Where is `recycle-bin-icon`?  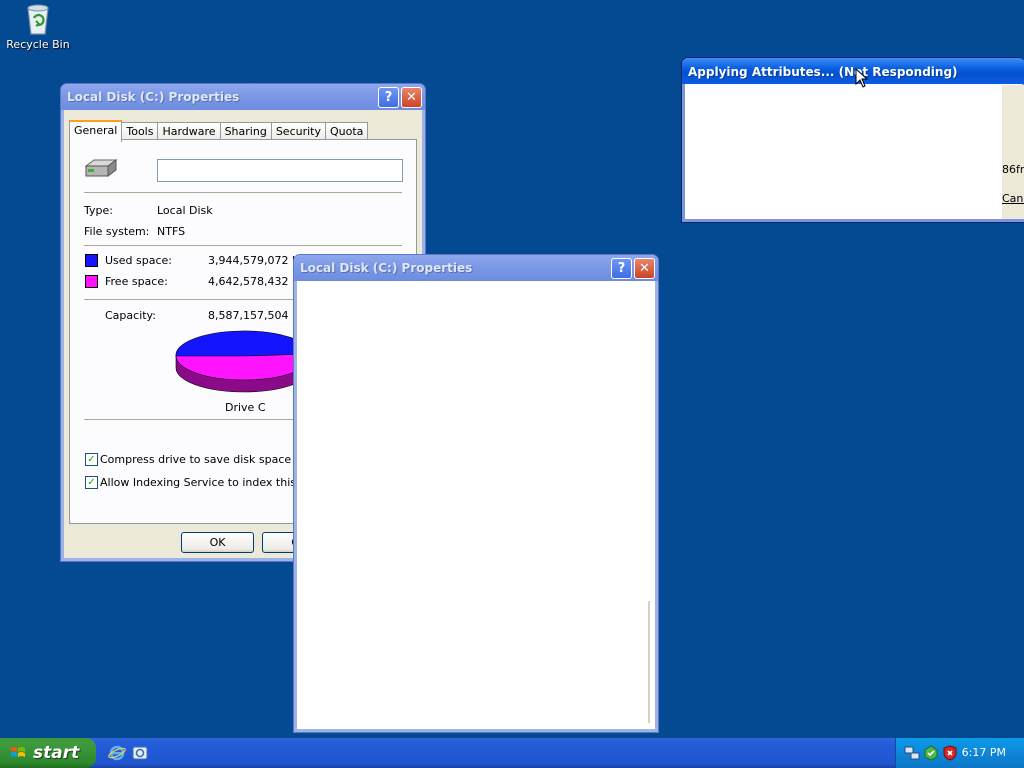
recycle-bin-icon is located at coordinates (38, 19).